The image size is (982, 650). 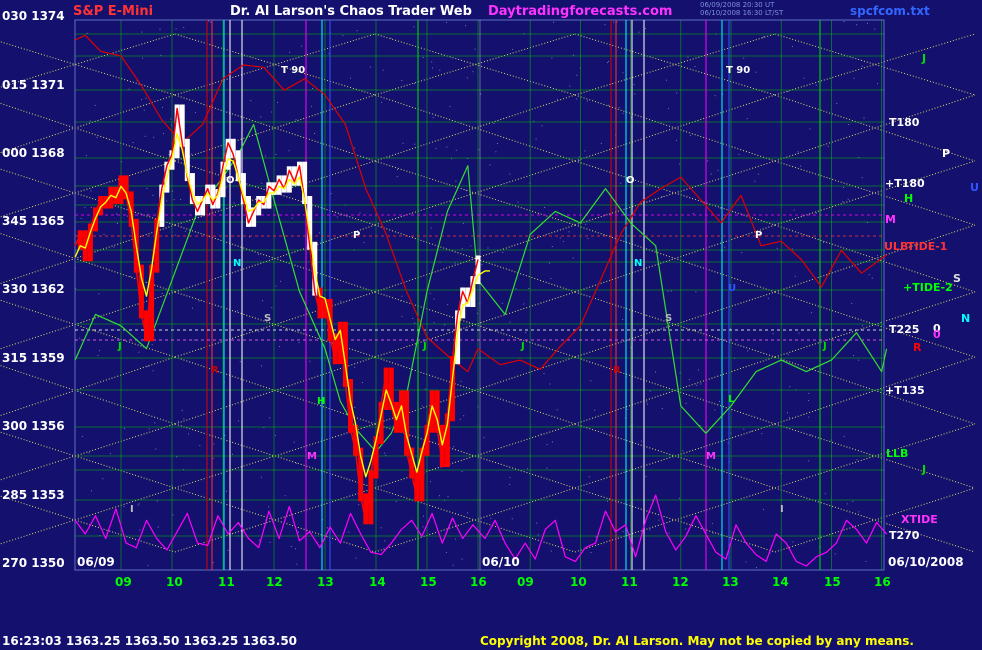 I want to click on y-tick-label: 270 1350, so click(x=33, y=563).